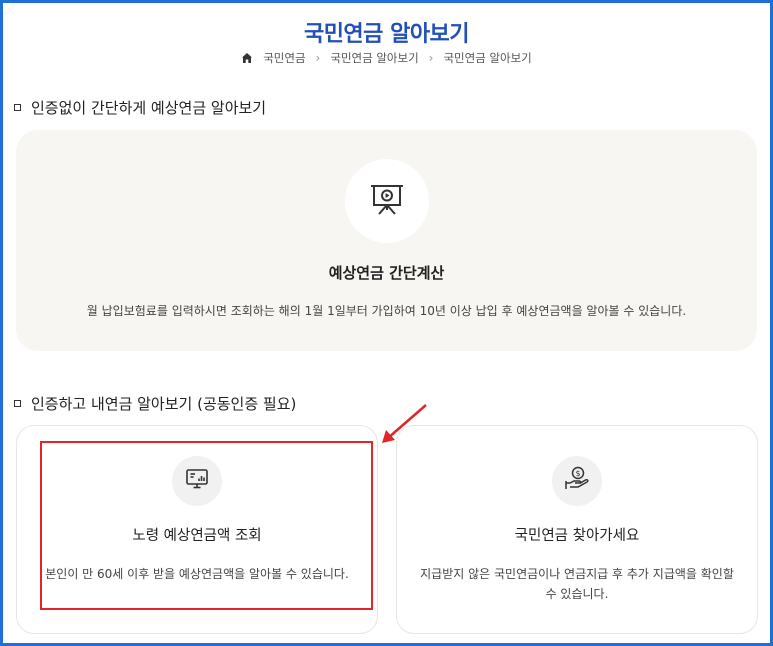  I want to click on card-title: 국민연금 찾아가세요, so click(577, 536).